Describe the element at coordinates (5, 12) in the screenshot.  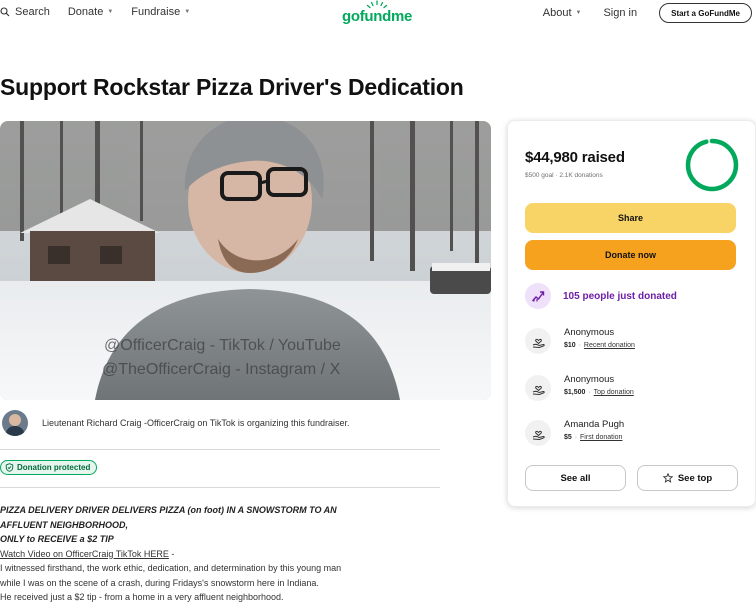
I see `search-icon` at that location.